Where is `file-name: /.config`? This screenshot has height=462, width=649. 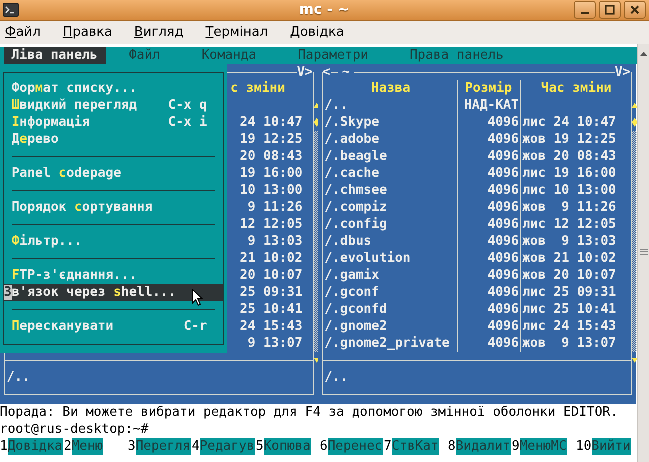
file-name: /.config is located at coordinates (390, 224).